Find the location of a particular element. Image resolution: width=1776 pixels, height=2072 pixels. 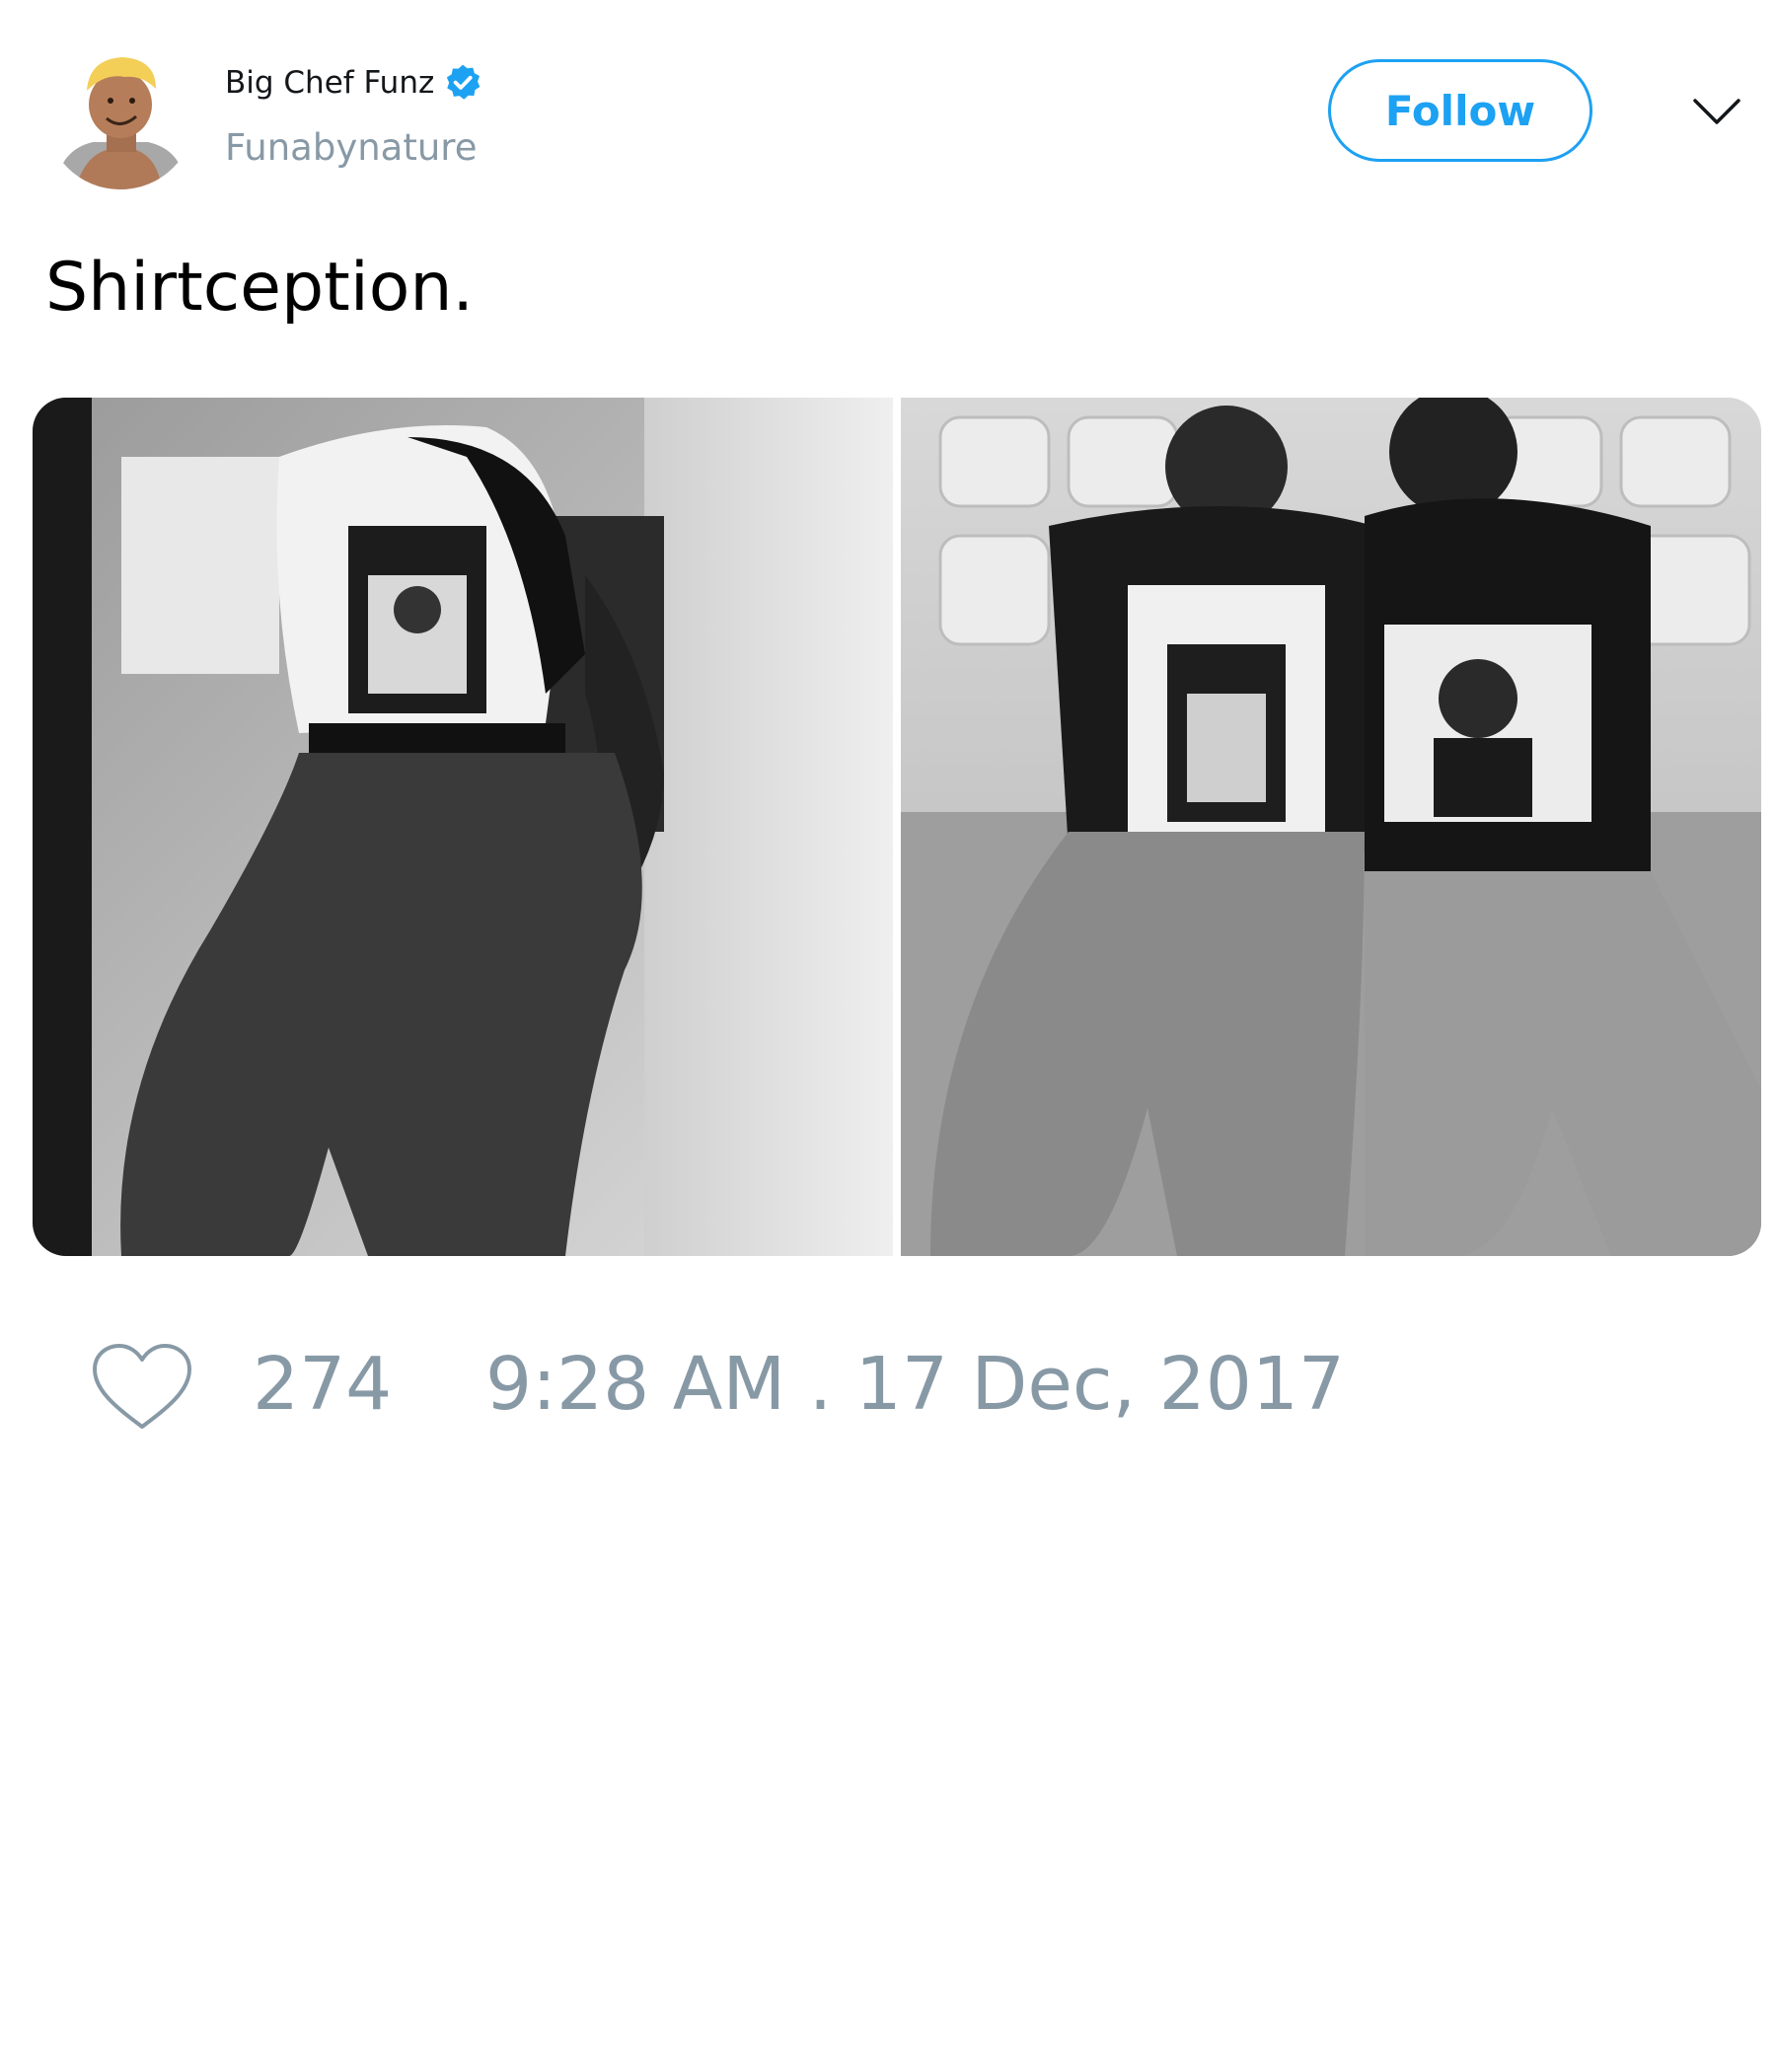

avatar-image is located at coordinates (120, 114).